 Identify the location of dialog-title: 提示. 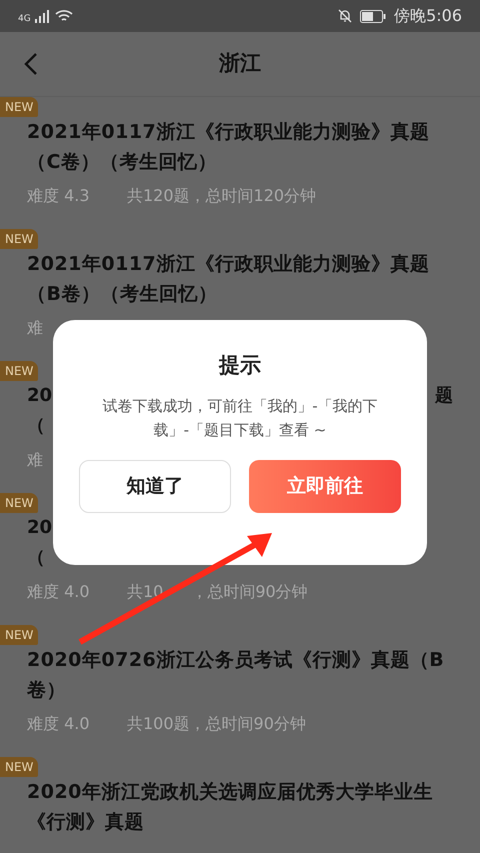
(240, 365).